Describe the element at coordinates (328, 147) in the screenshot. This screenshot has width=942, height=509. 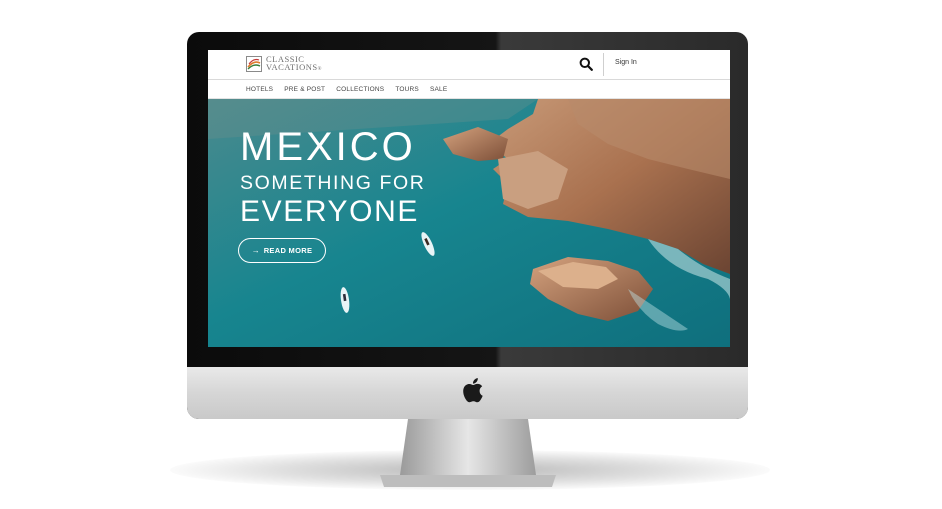
I see `hero-title: MEXICO` at that location.